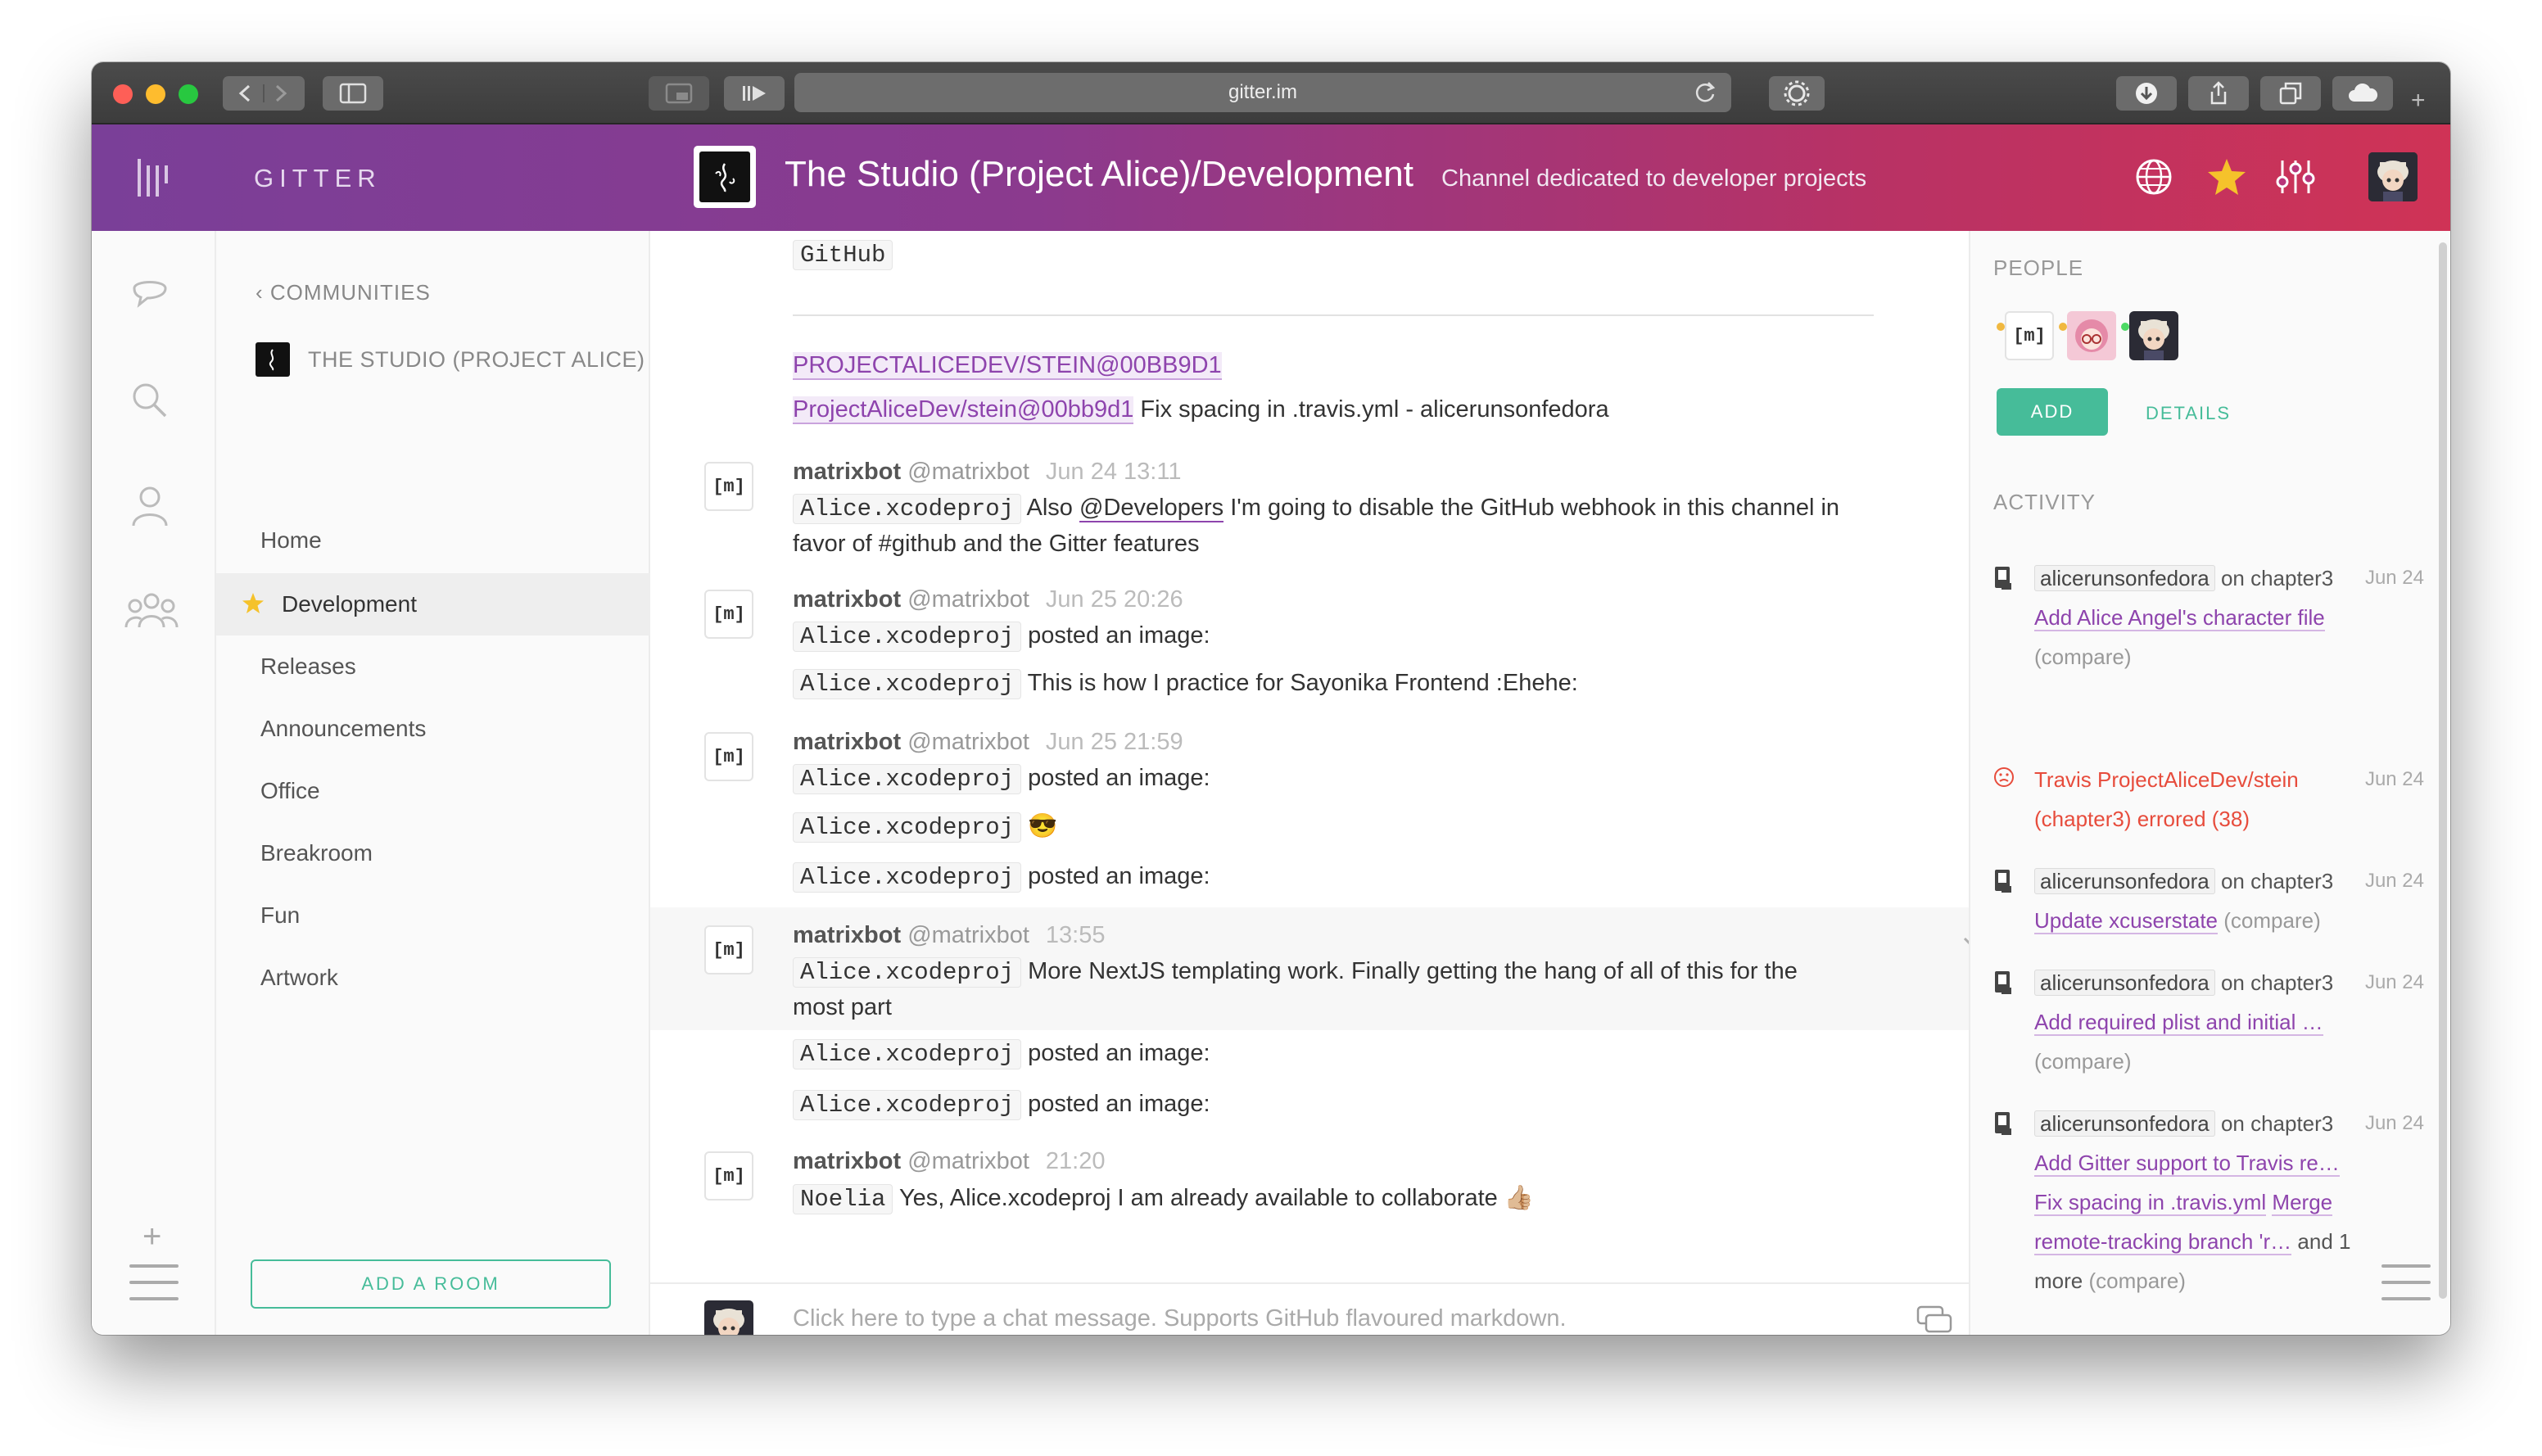 The width and height of the screenshot is (2542, 1456). I want to click on back-label: COMMUNITIES, so click(350, 293).